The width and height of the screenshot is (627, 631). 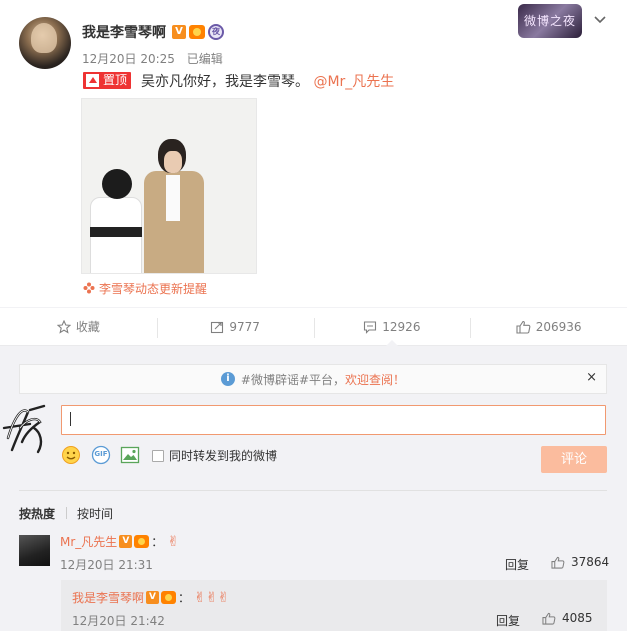 I want to click on image-icon, so click(x=130, y=455).